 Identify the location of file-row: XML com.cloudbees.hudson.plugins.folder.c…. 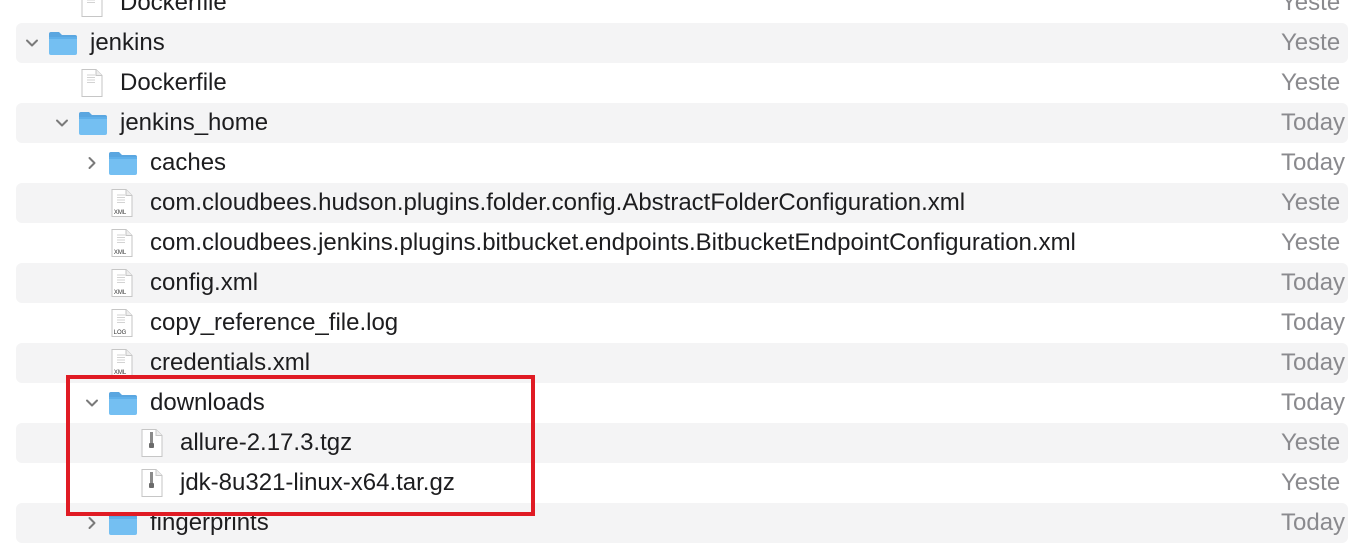
(682, 203).